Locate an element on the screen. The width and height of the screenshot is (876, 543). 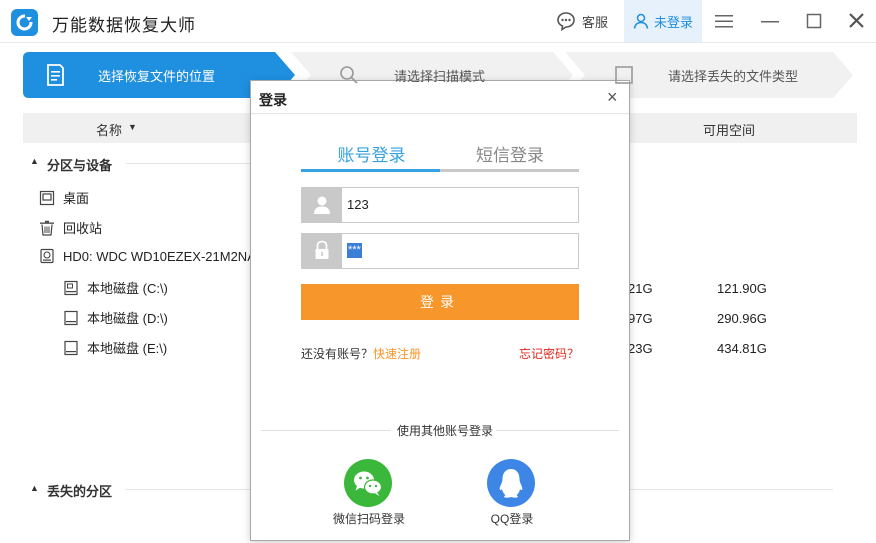
dialog-title: 登录 is located at coordinates (273, 100).